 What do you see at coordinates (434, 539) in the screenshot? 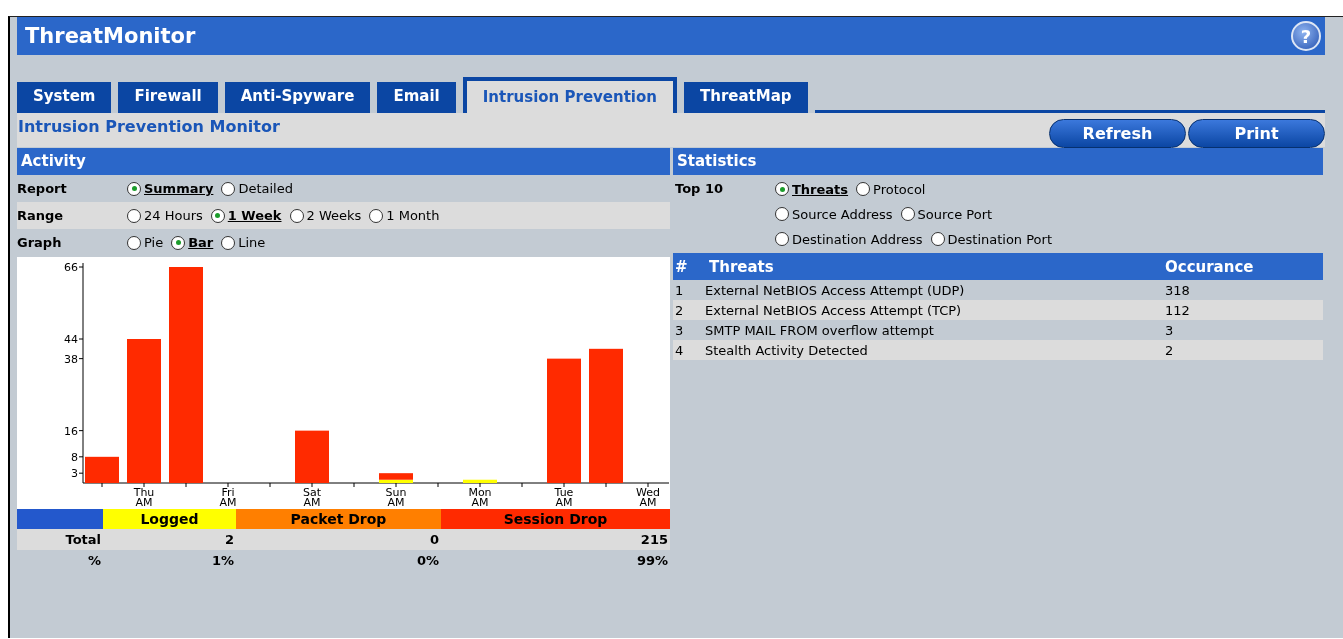
I see `total-value: 0` at bounding box center [434, 539].